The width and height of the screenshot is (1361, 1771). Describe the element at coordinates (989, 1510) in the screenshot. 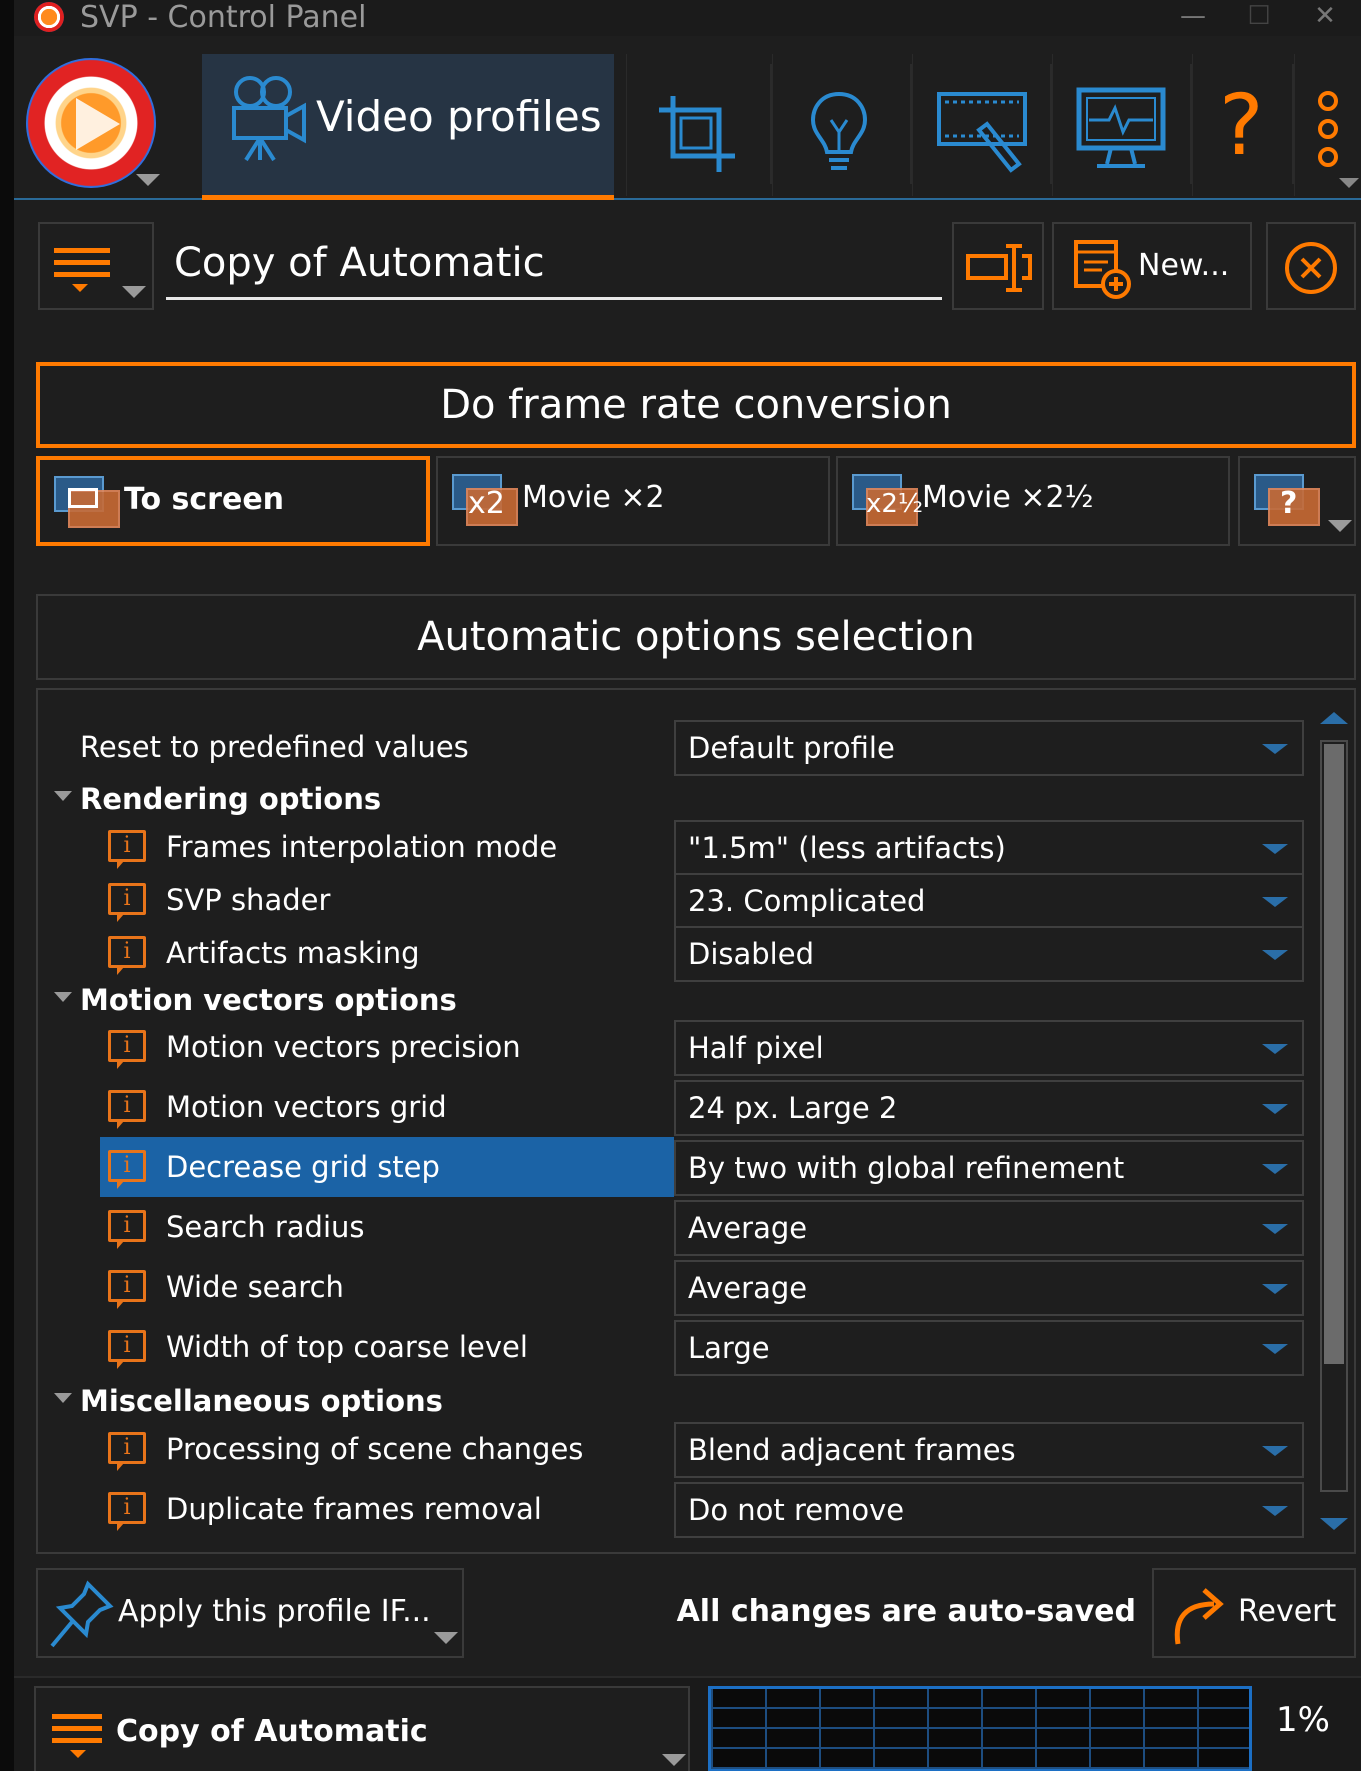

I see `duplicate-frames-removal-dropdown: Do not remove` at that location.